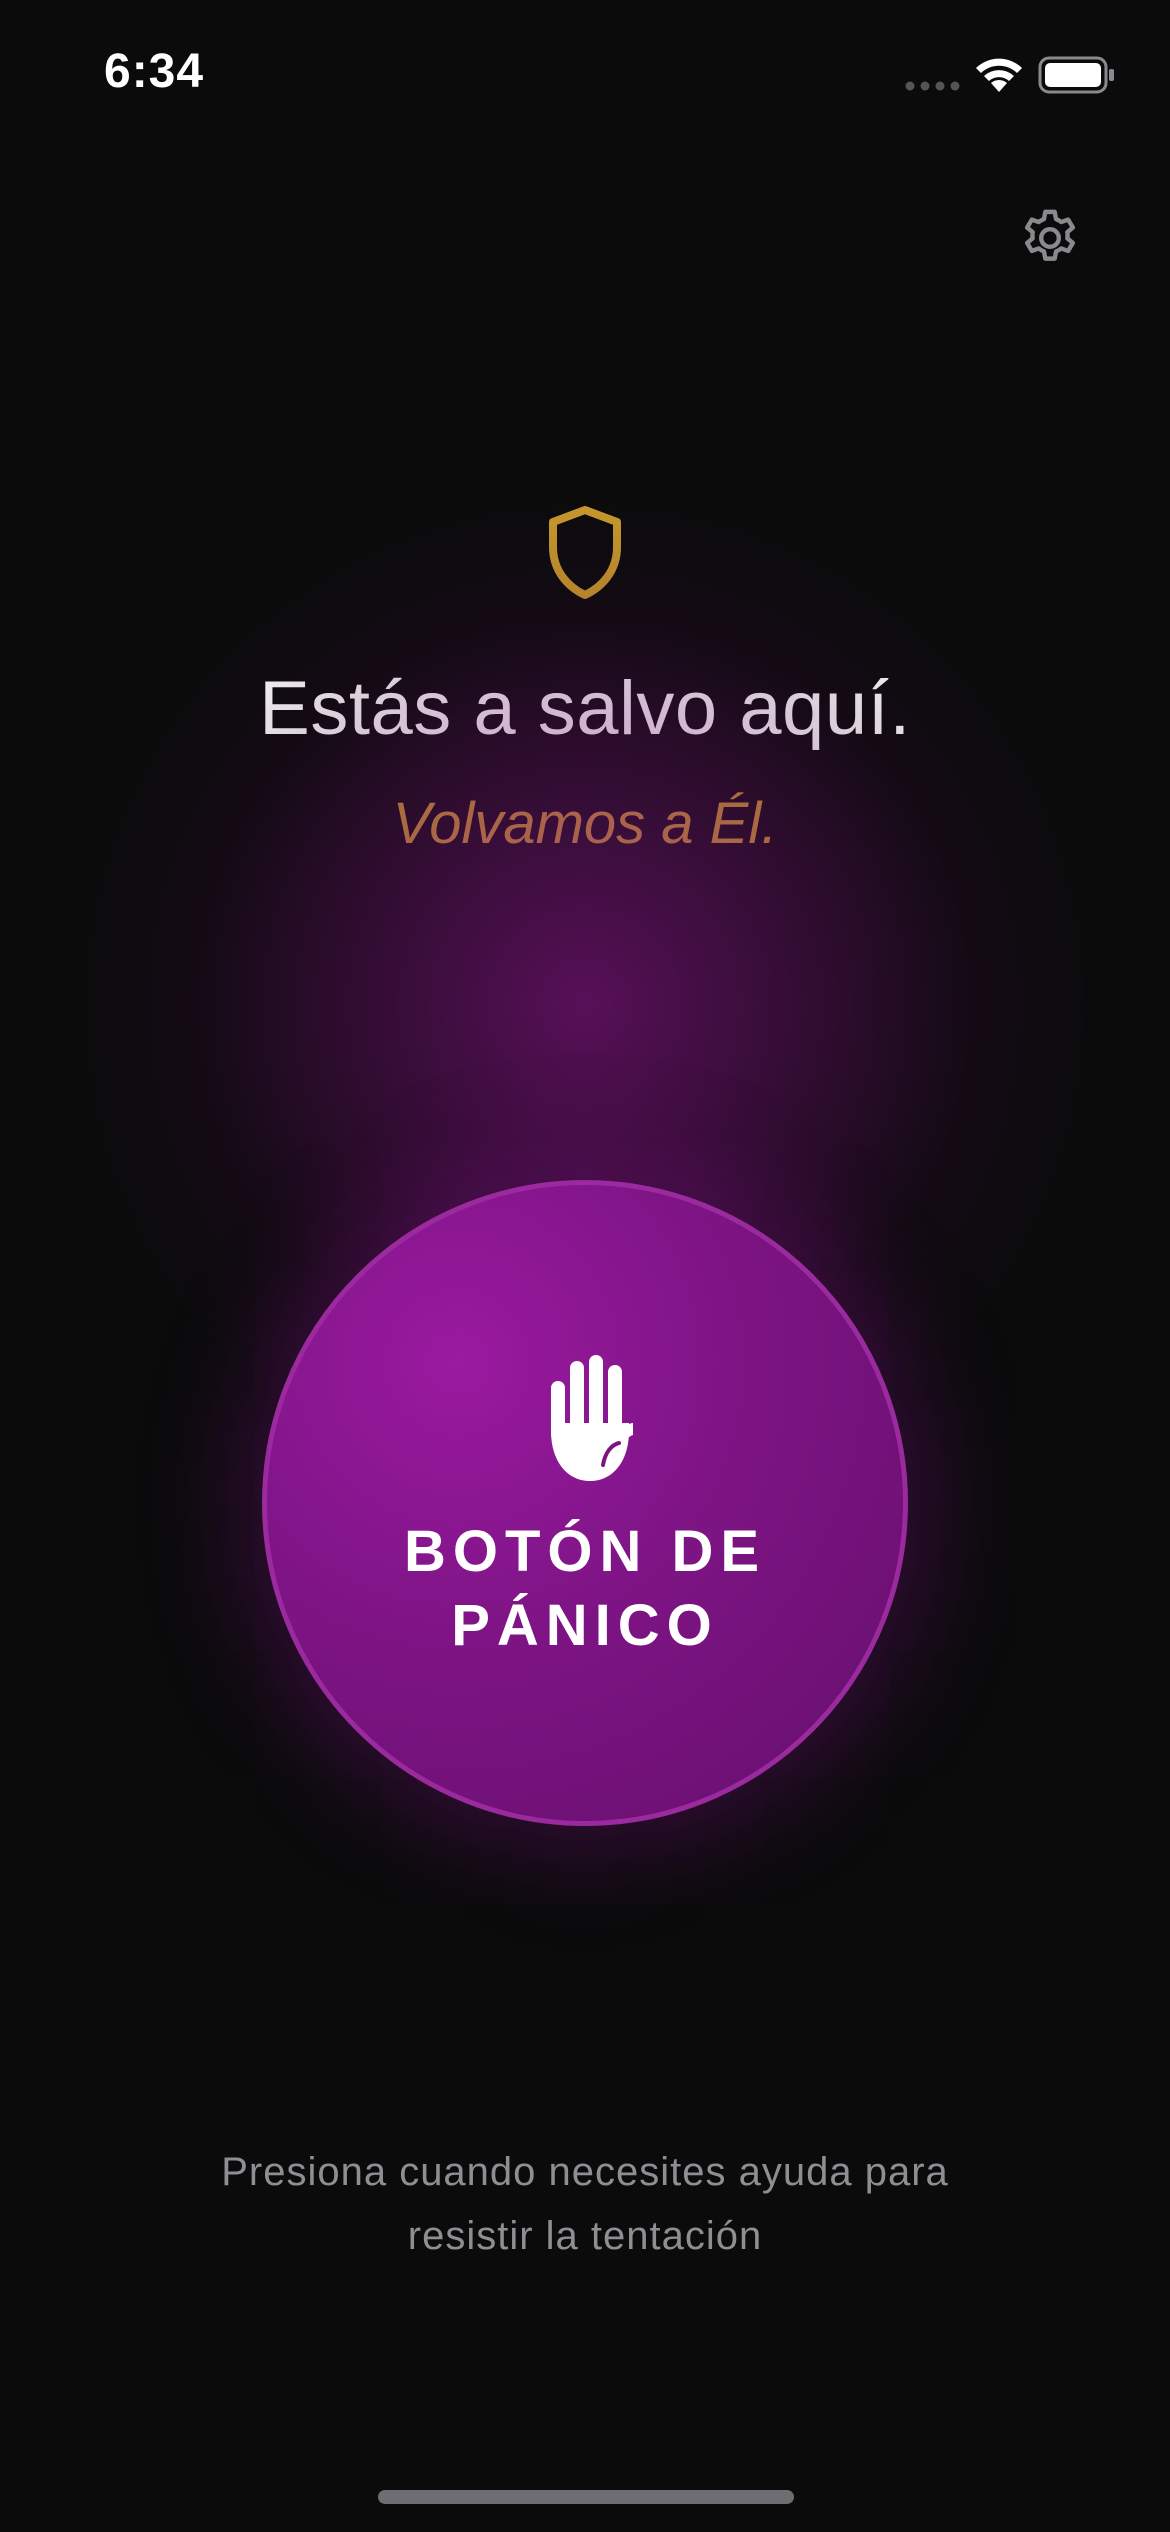 Image resolution: width=1170 pixels, height=2532 pixels. What do you see at coordinates (585, 1503) in the screenshot?
I see `panic-button: BOTÓN DE PÁNICO` at bounding box center [585, 1503].